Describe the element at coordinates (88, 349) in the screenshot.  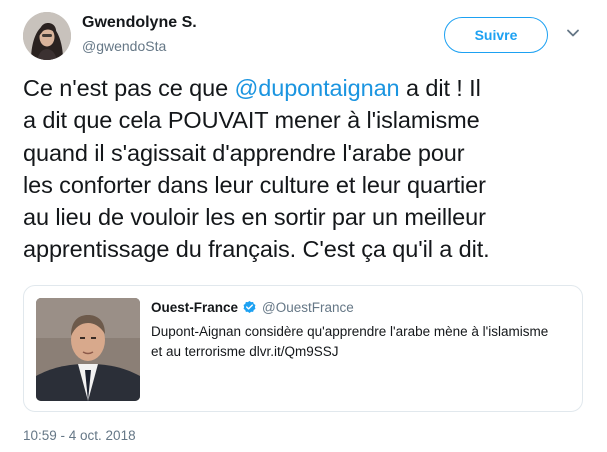
I see `quoted-tweet-image` at that location.